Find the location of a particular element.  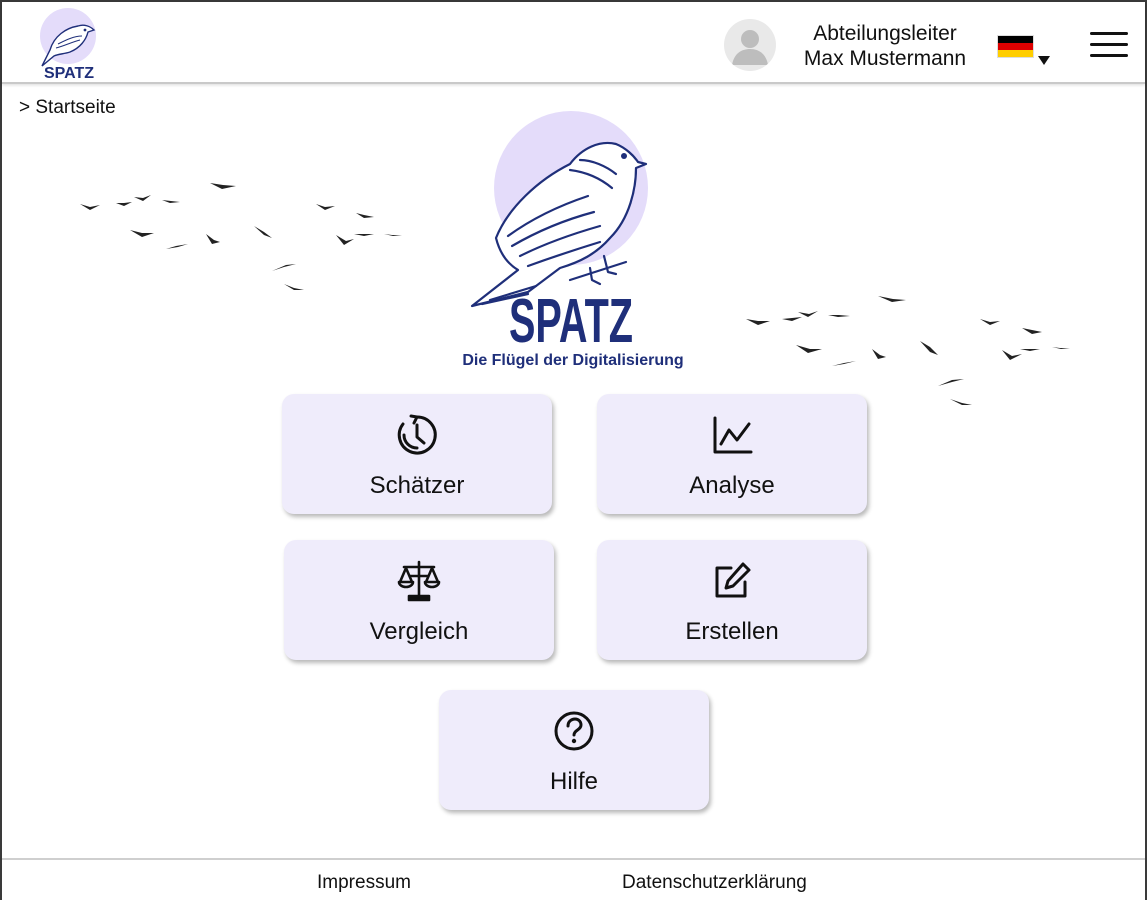

tile-analyse: Analyse is located at coordinates (732, 454).